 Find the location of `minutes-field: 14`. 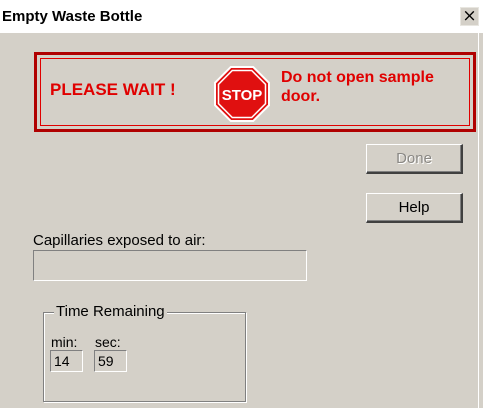

minutes-field: 14 is located at coordinates (66, 361).